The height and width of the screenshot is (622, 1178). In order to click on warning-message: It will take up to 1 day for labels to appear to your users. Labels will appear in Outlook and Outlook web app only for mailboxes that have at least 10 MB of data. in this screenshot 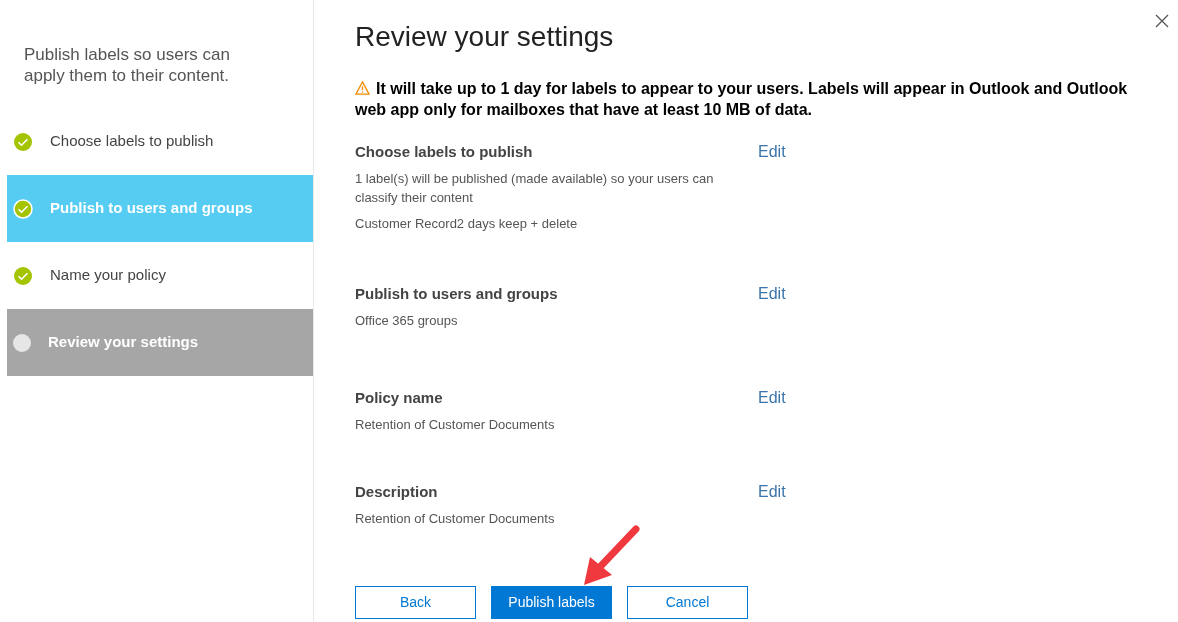, I will do `click(742, 99)`.